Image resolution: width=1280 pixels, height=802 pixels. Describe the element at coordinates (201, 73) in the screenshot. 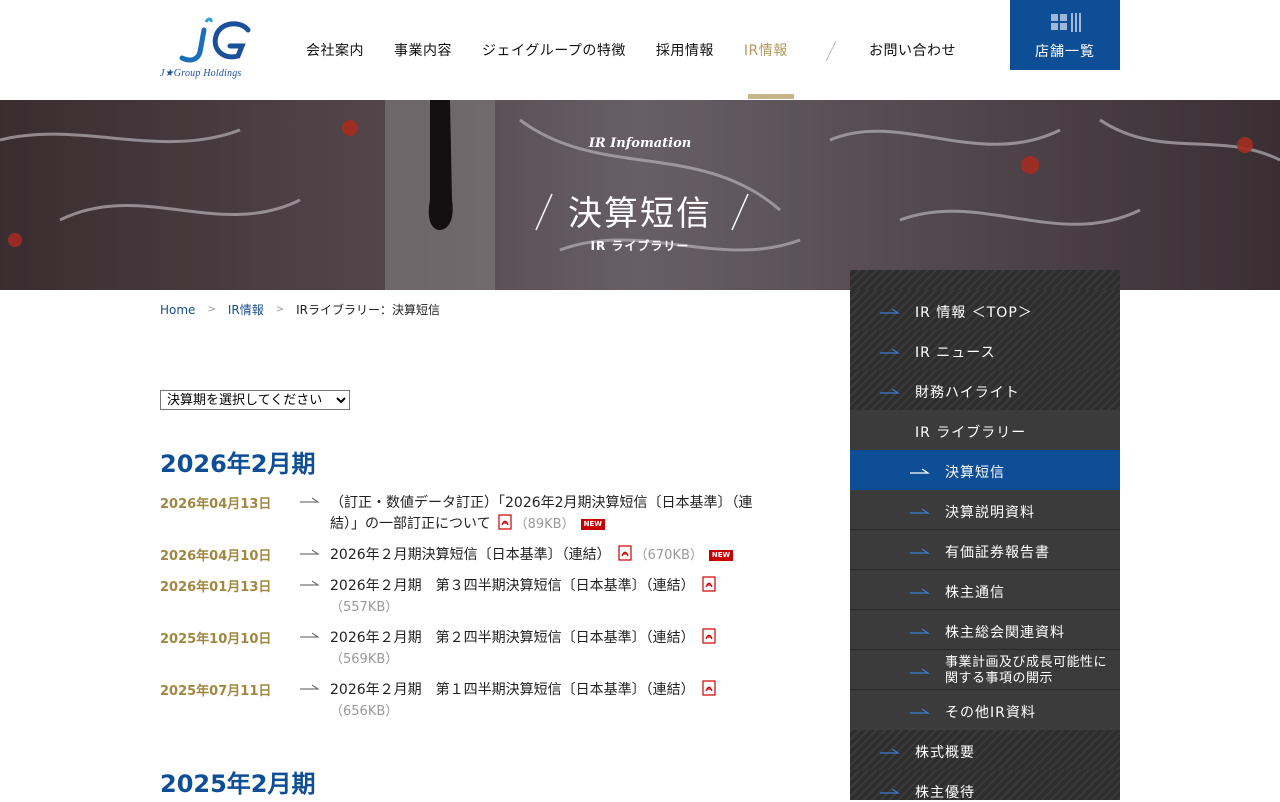

I see `logo-text: J★Group Holdings` at that location.